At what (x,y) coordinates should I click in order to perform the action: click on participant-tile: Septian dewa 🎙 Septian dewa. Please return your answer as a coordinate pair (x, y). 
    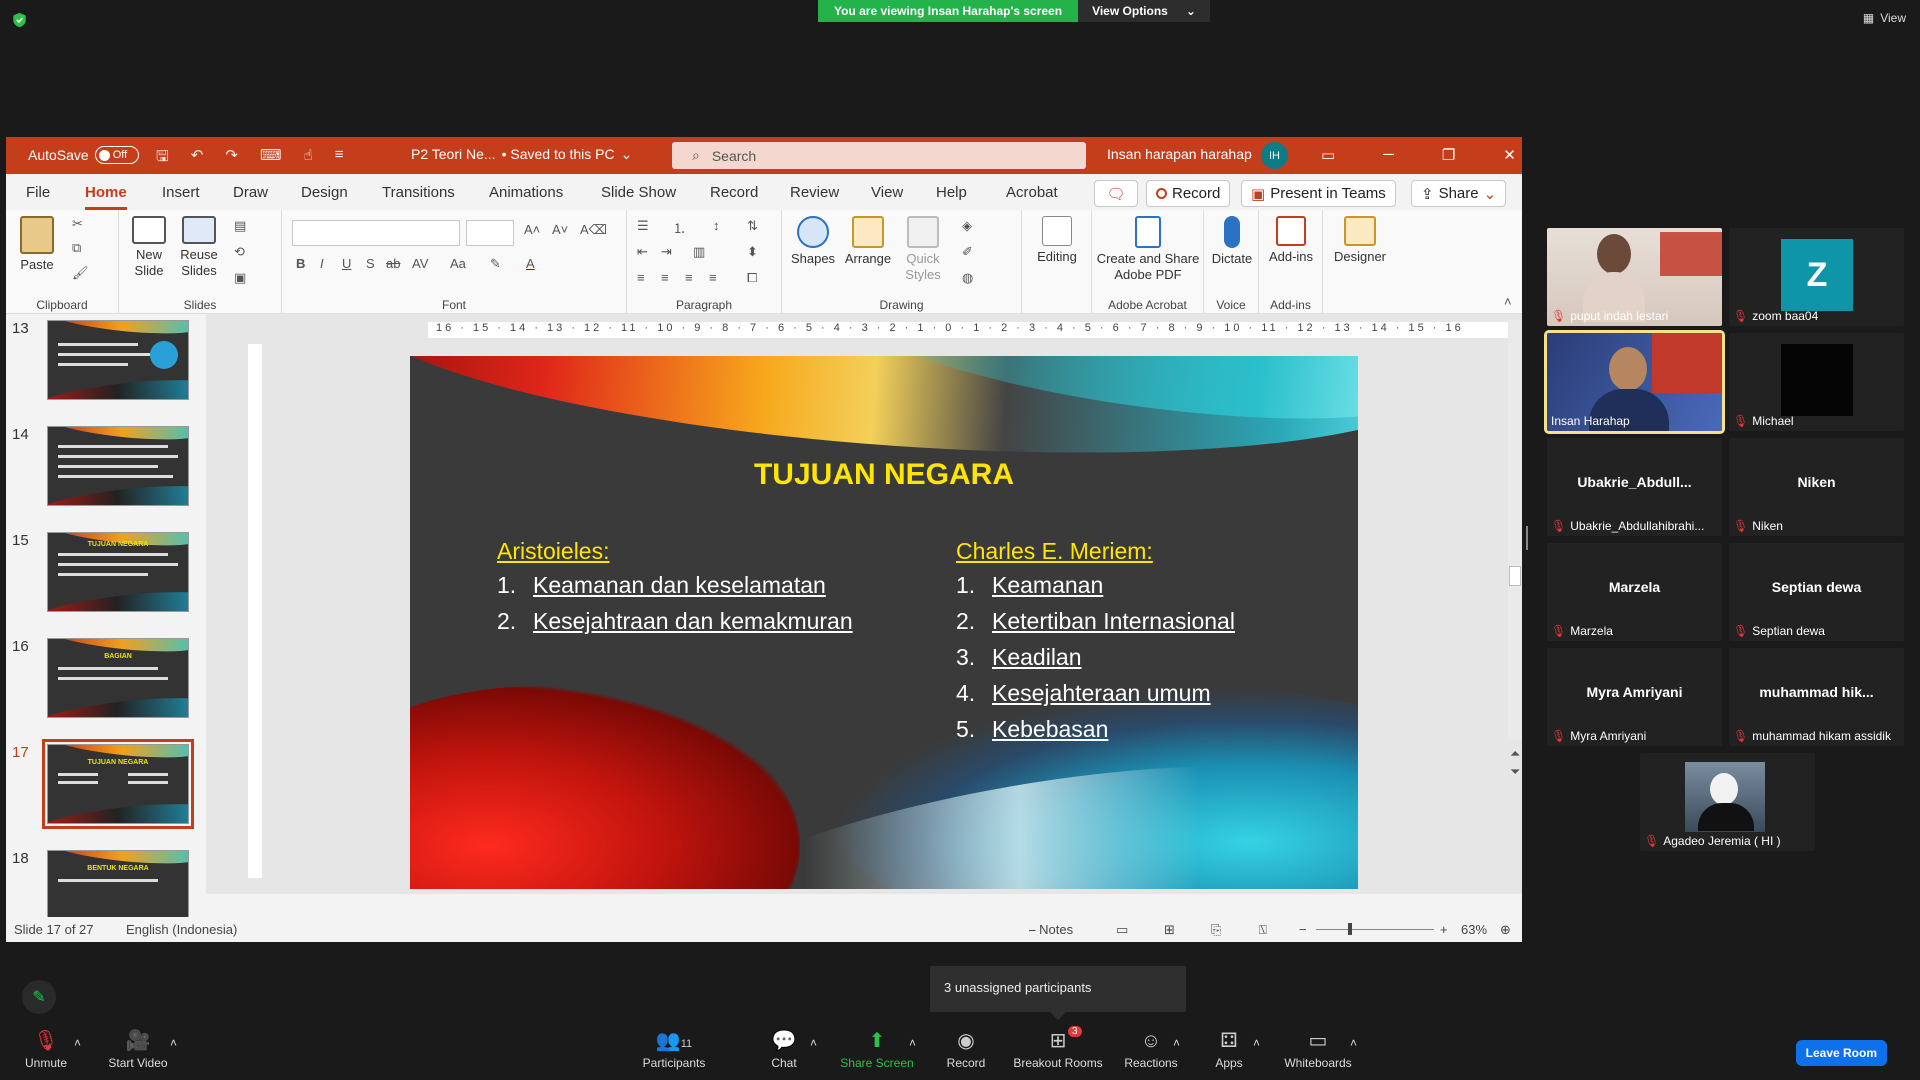
    Looking at the image, I should click on (1816, 592).